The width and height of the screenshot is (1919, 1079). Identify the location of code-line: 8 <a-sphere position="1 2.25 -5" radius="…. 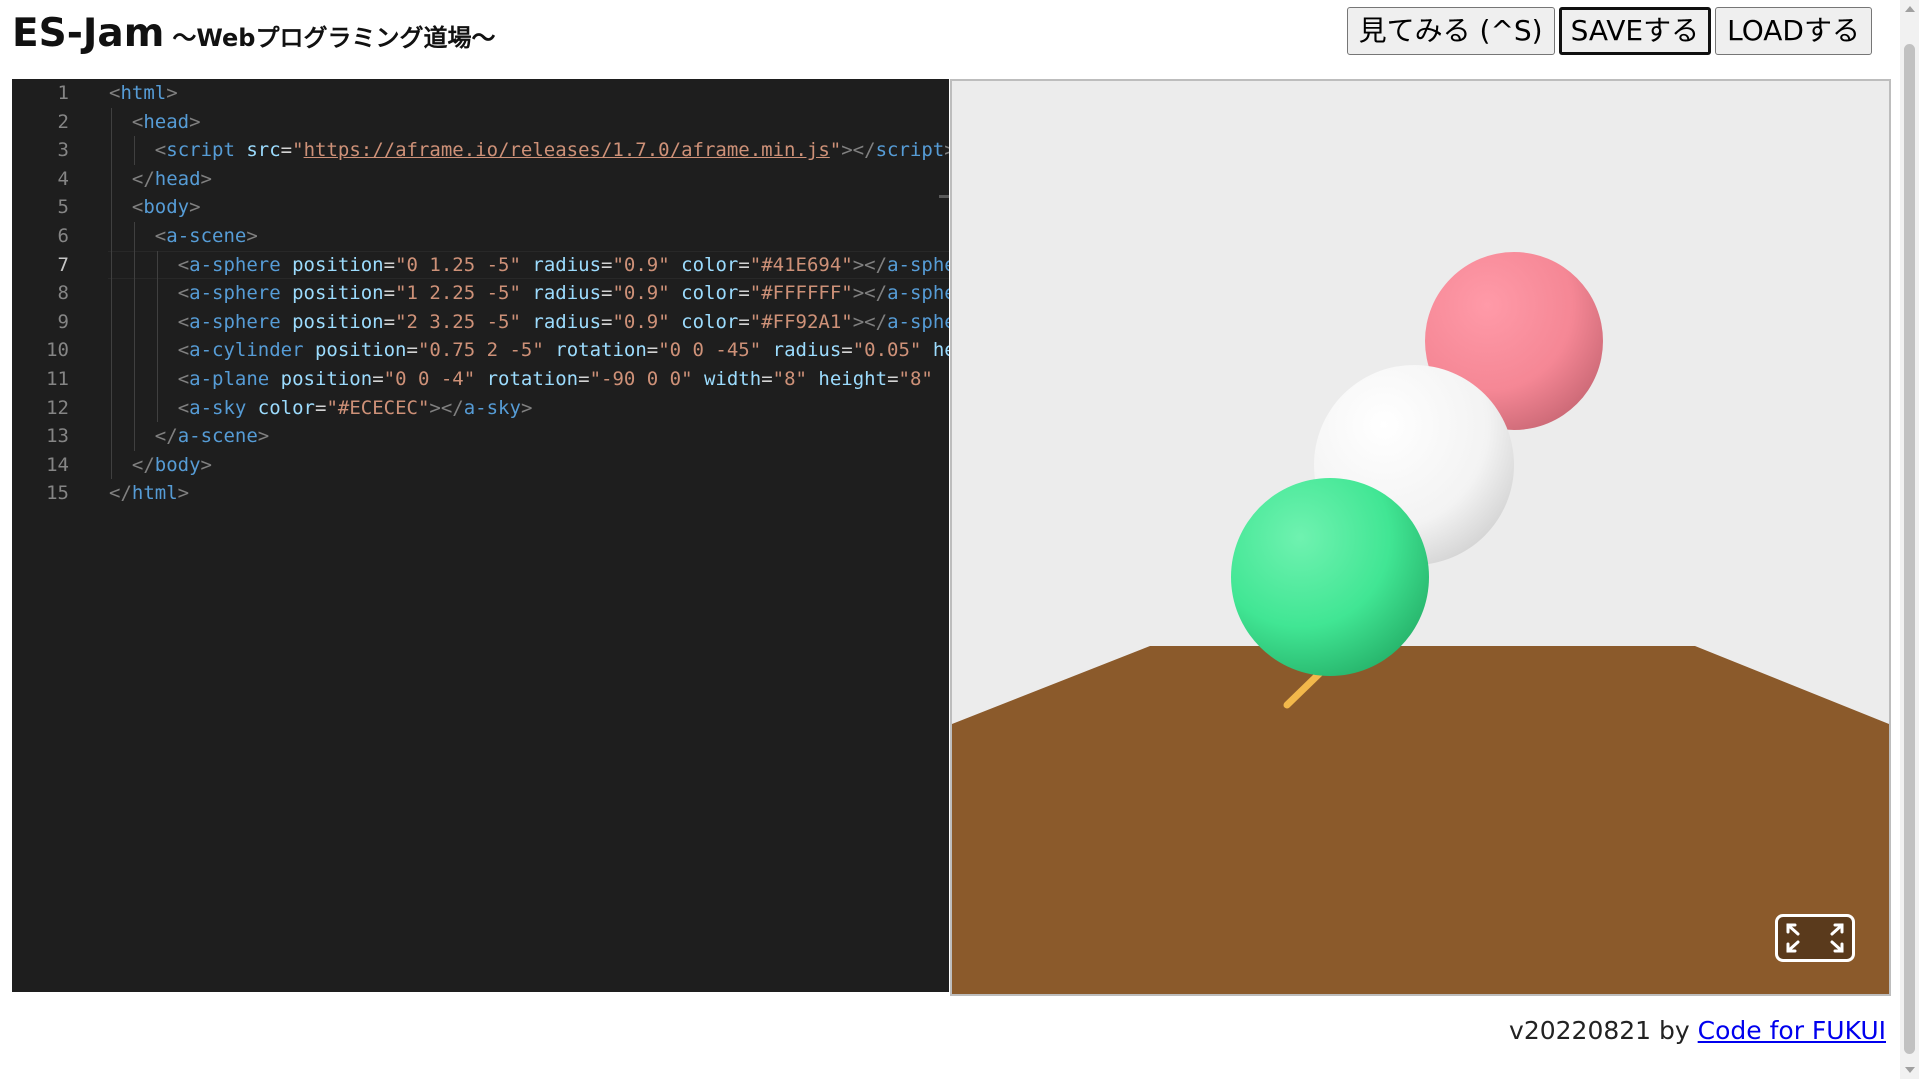
(480, 293).